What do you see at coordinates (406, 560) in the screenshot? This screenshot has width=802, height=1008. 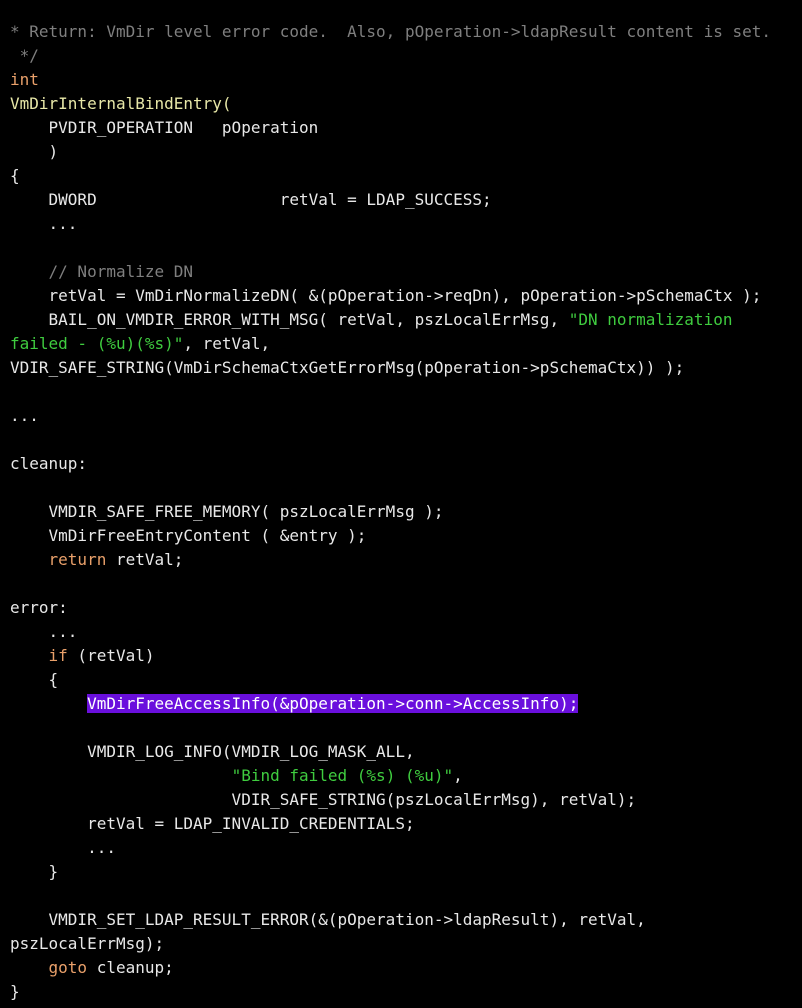 I see `code-line: return retVal;` at bounding box center [406, 560].